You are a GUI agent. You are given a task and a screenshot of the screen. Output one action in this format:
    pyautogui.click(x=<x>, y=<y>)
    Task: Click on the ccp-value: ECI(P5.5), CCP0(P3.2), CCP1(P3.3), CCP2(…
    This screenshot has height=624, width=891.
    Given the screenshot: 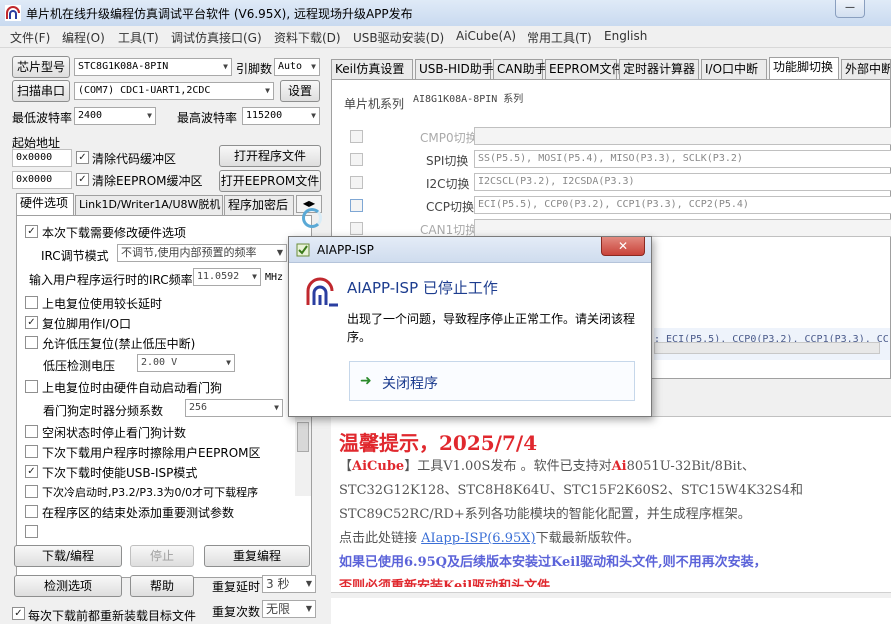 What is the action you would take?
    pyautogui.click(x=682, y=205)
    